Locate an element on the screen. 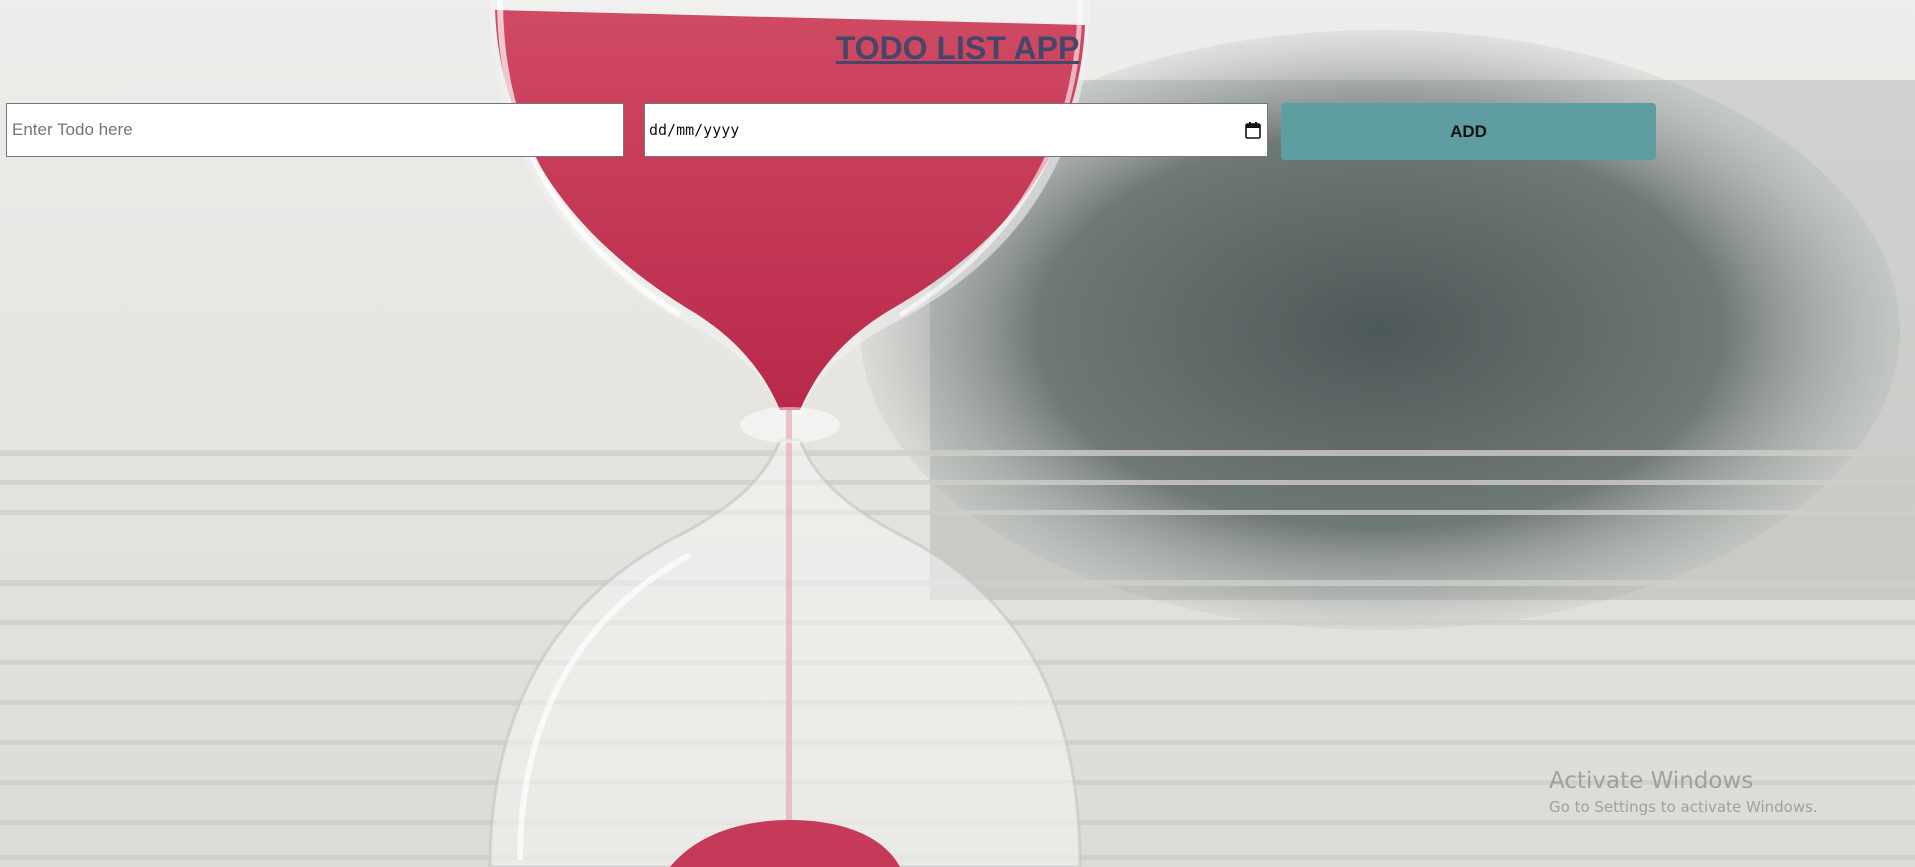 Image resolution: width=1915 pixels, height=867 pixels. watermark-title: Activate Windows is located at coordinates (1651, 781).